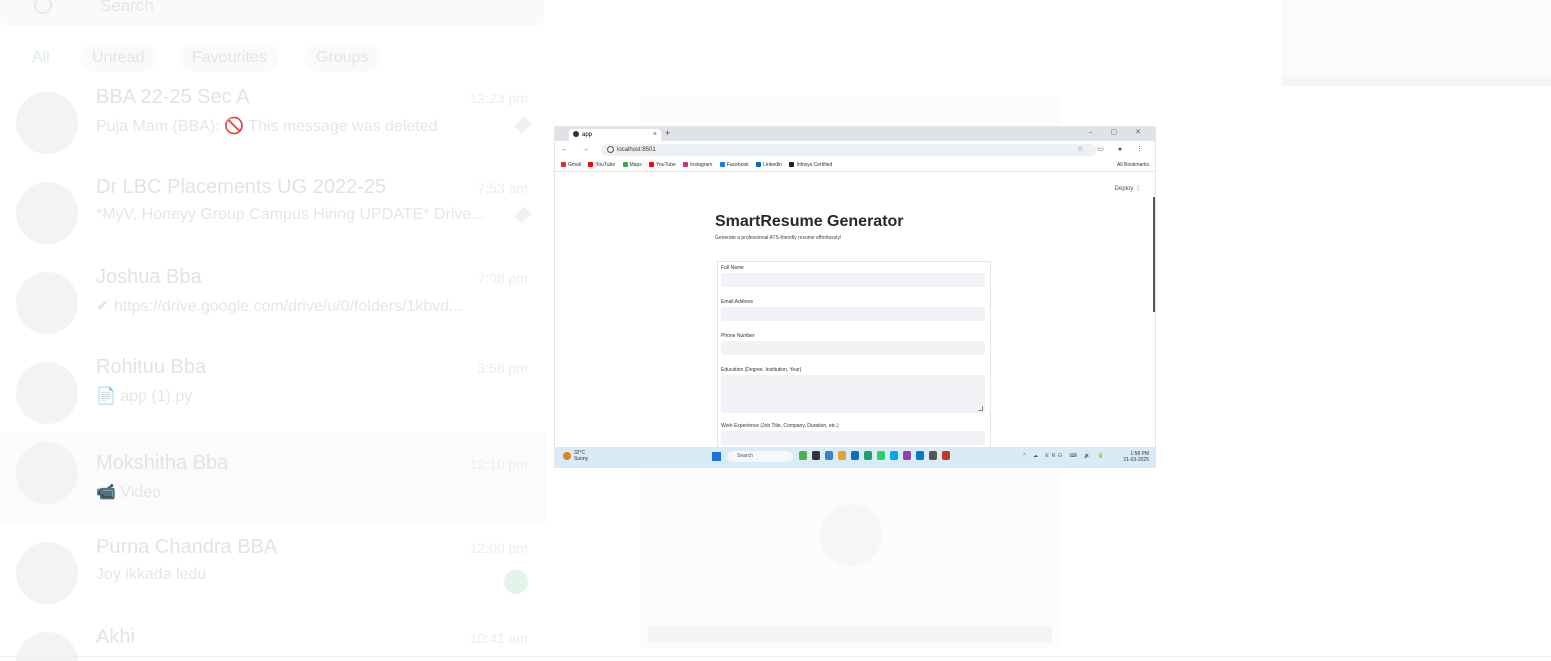  Describe the element at coordinates (502, 368) in the screenshot. I see `chat-time: 3:58 pm` at that location.